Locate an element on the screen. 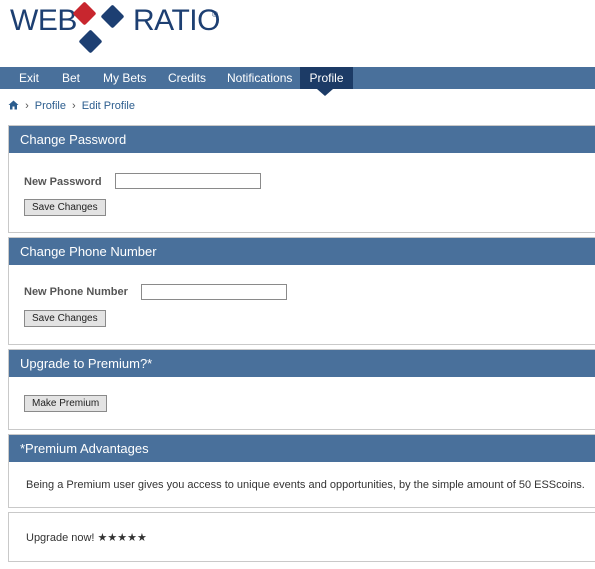 The width and height of the screenshot is (595, 569). upgrade-premium-panel: Upgrade to Premium?* Make Premium is located at coordinates (301, 389).